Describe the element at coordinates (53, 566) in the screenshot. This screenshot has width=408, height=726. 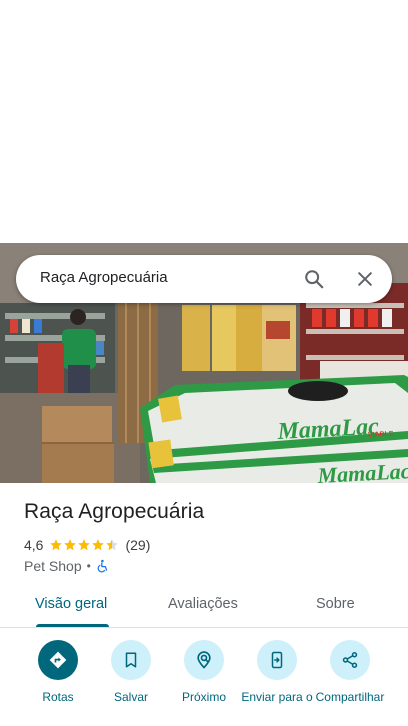
I see `place-category: Pet Shop` at that location.